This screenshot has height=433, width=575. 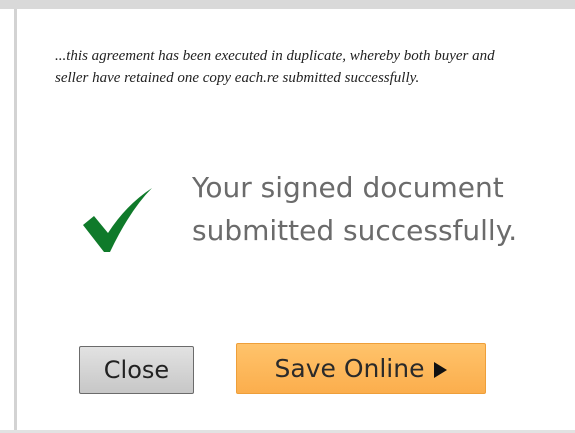 What do you see at coordinates (287, 4) in the screenshot?
I see `top-border` at bounding box center [287, 4].